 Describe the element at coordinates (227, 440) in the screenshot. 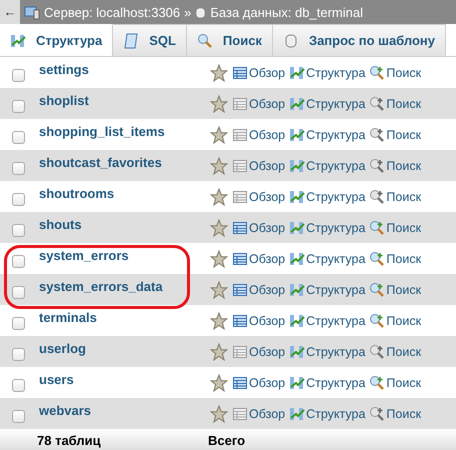

I see `total-label: Всего` at that location.